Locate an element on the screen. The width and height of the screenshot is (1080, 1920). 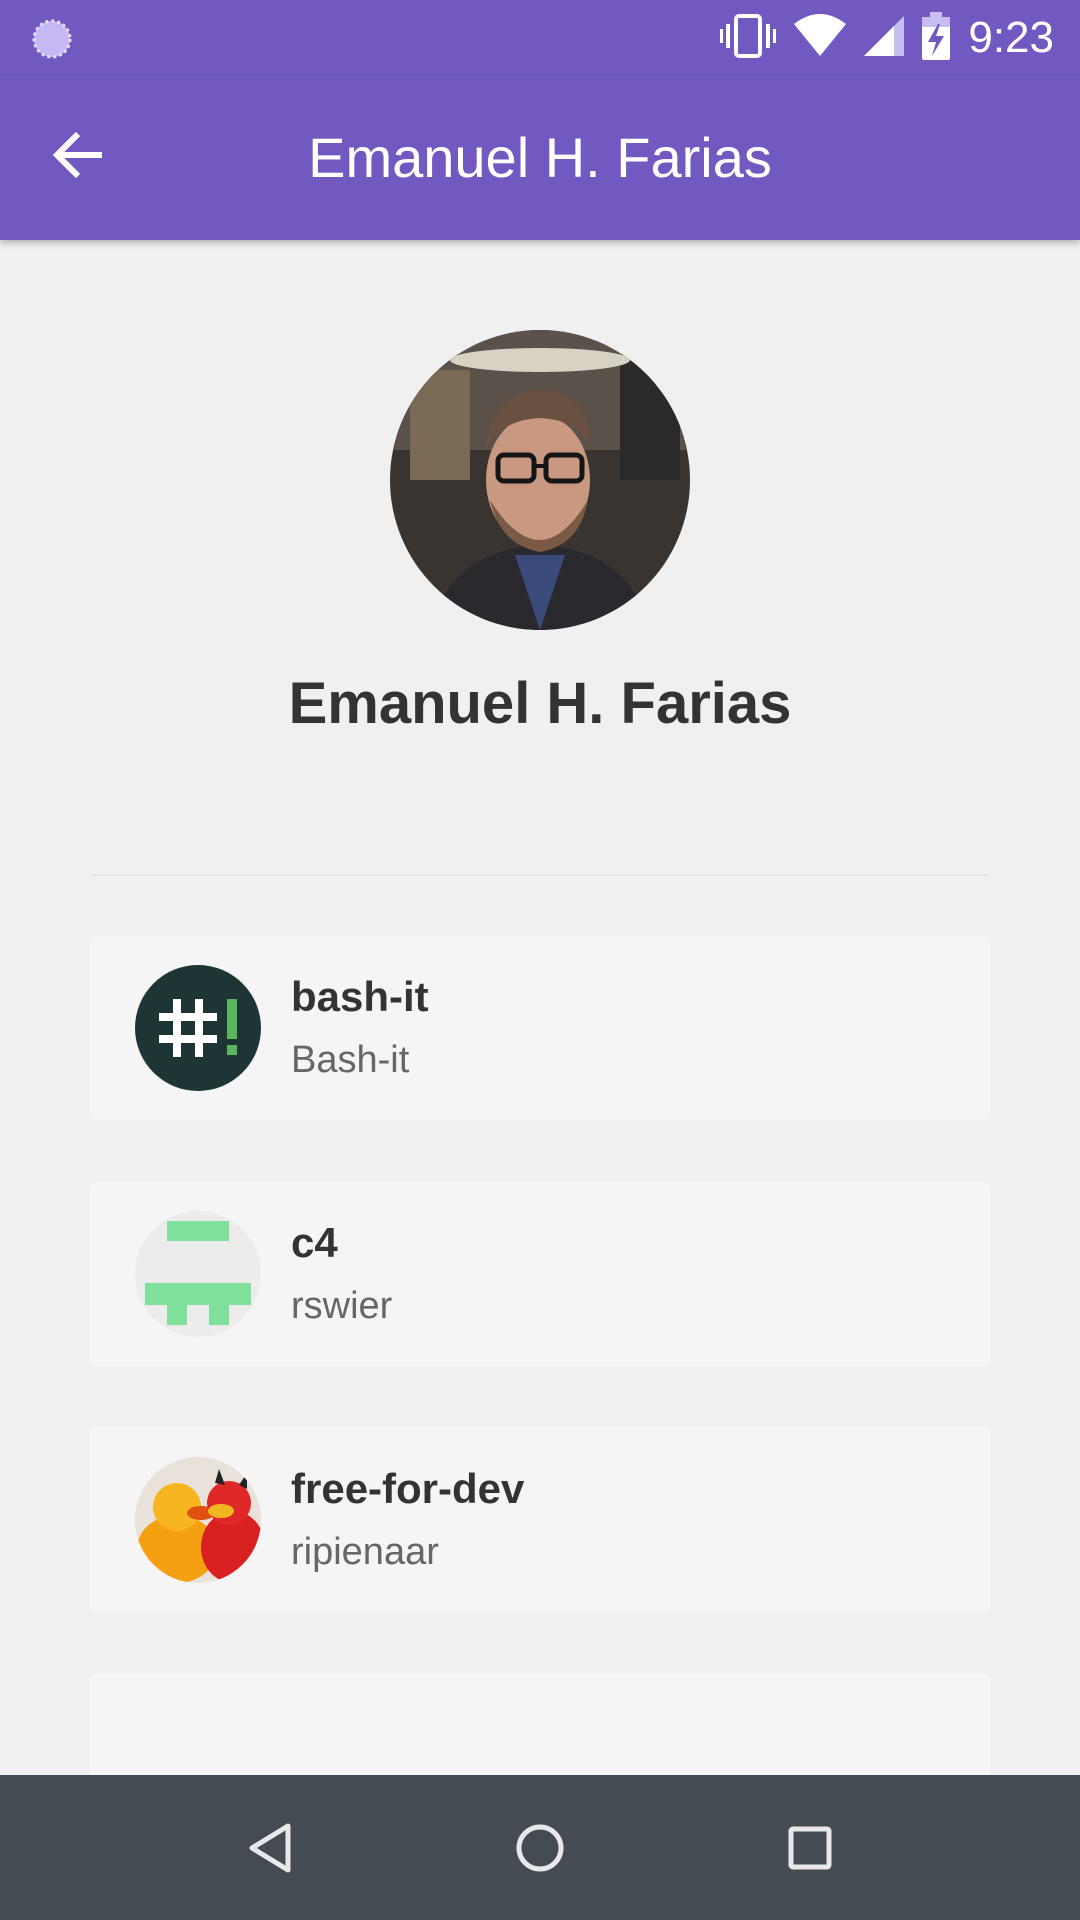
profile-name: Emanuel H. Farias is located at coordinates (540, 703).